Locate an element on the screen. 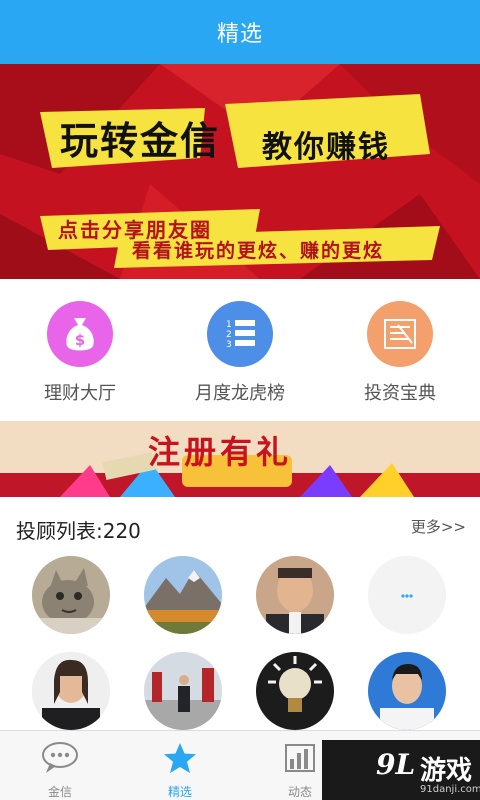 Image resolution: width=480 pixels, height=800 pixels. advisor-avatar-young-man is located at coordinates (407, 691).